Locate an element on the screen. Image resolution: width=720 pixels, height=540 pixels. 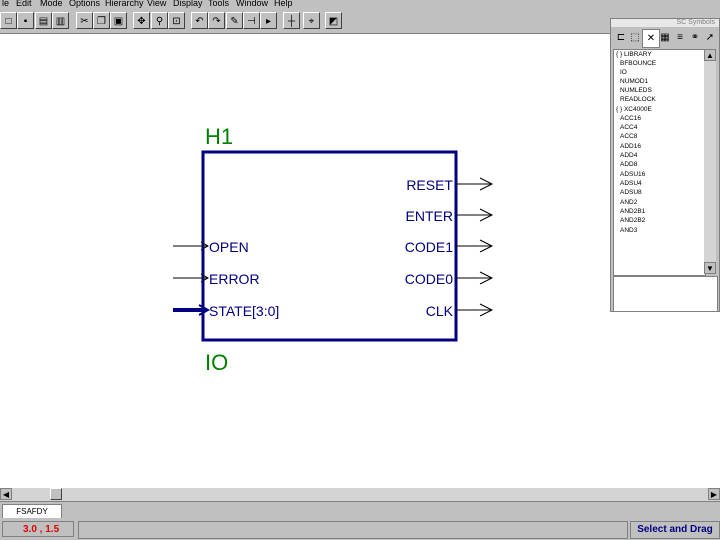
paste-icon: ▣ is located at coordinates (118, 20).